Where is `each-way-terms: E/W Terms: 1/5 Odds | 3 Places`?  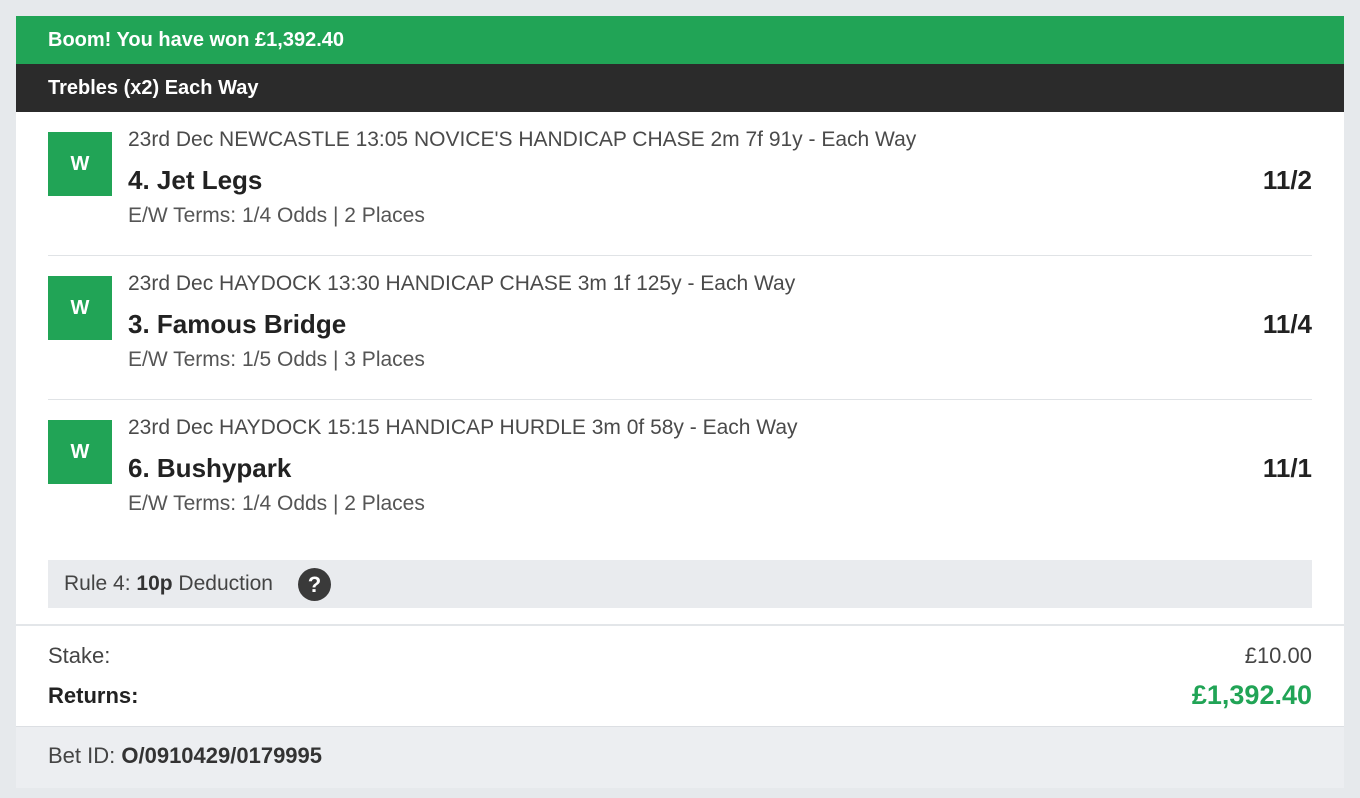
each-way-terms: E/W Terms: 1/5 Odds | 3 Places is located at coordinates (276, 359).